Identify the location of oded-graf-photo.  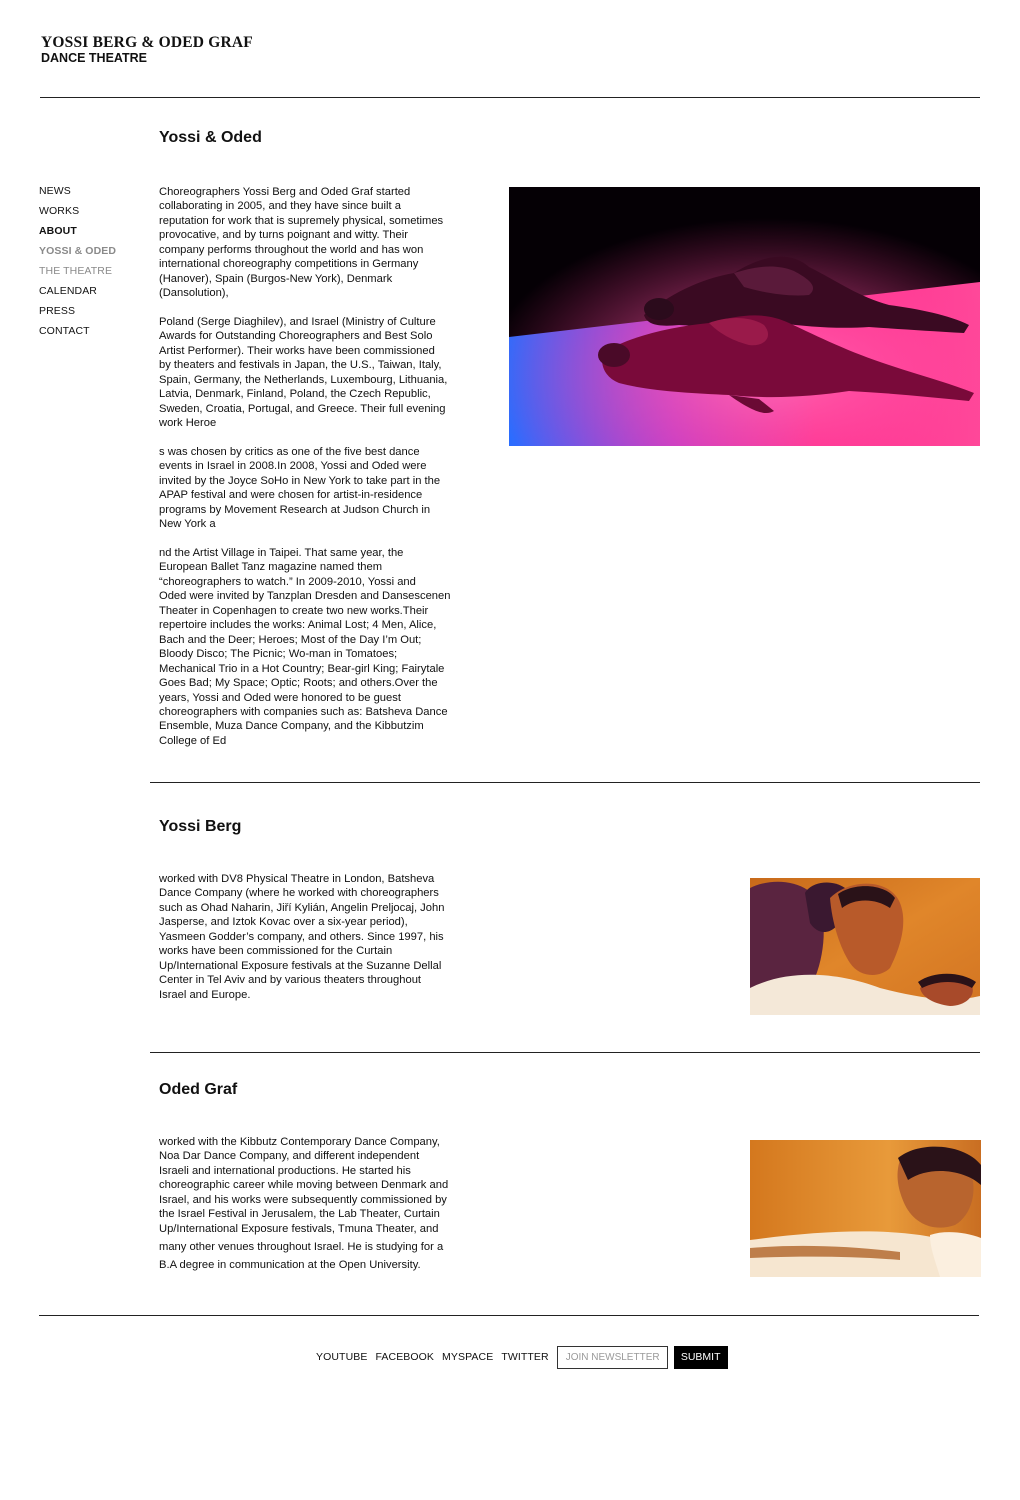
(865, 1208).